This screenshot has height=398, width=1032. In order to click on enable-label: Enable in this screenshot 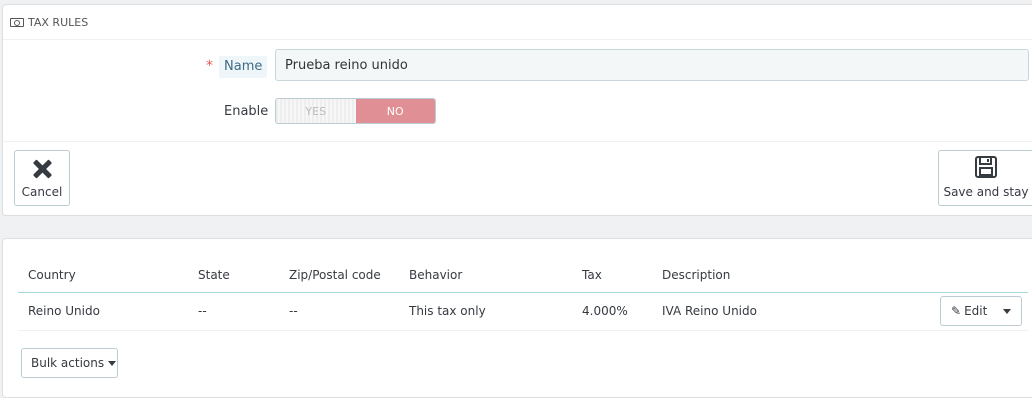, I will do `click(246, 111)`.